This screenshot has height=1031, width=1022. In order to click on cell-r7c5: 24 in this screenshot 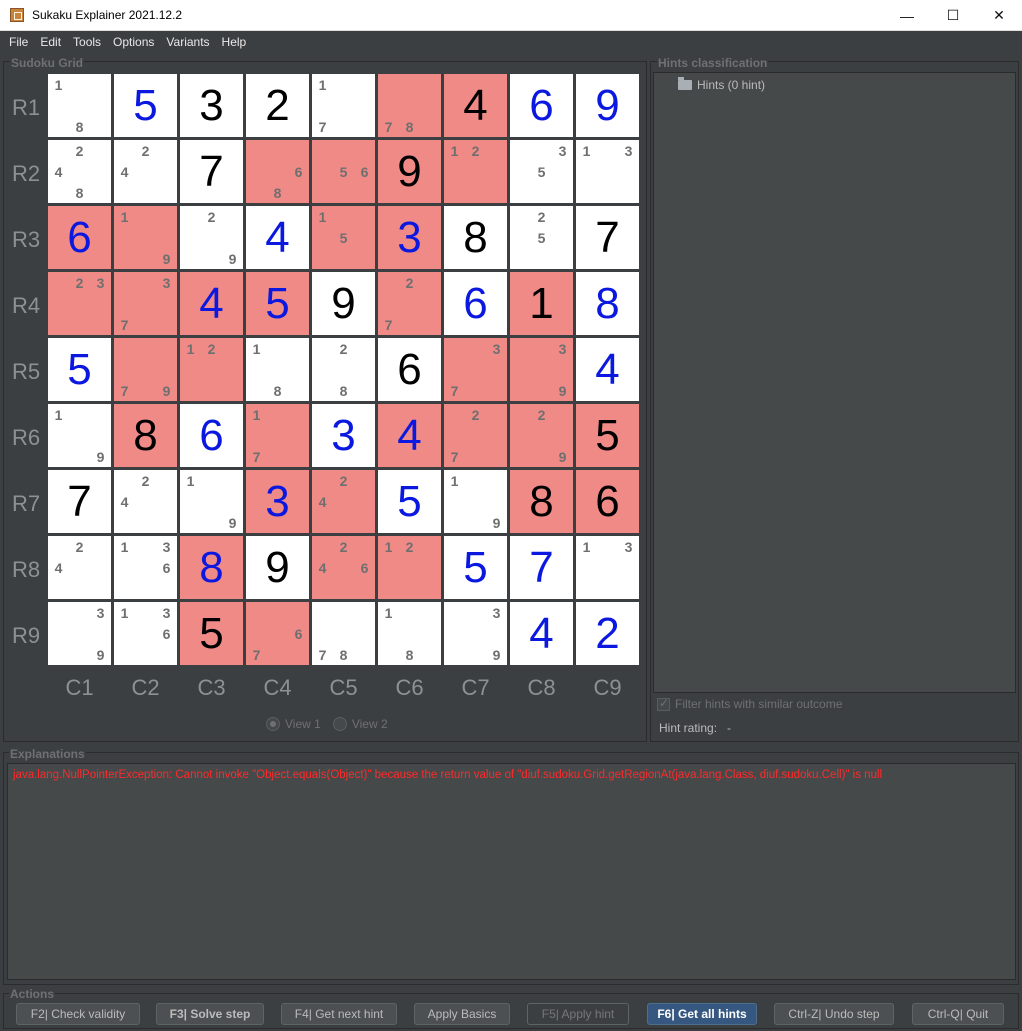, I will do `click(343, 501)`.